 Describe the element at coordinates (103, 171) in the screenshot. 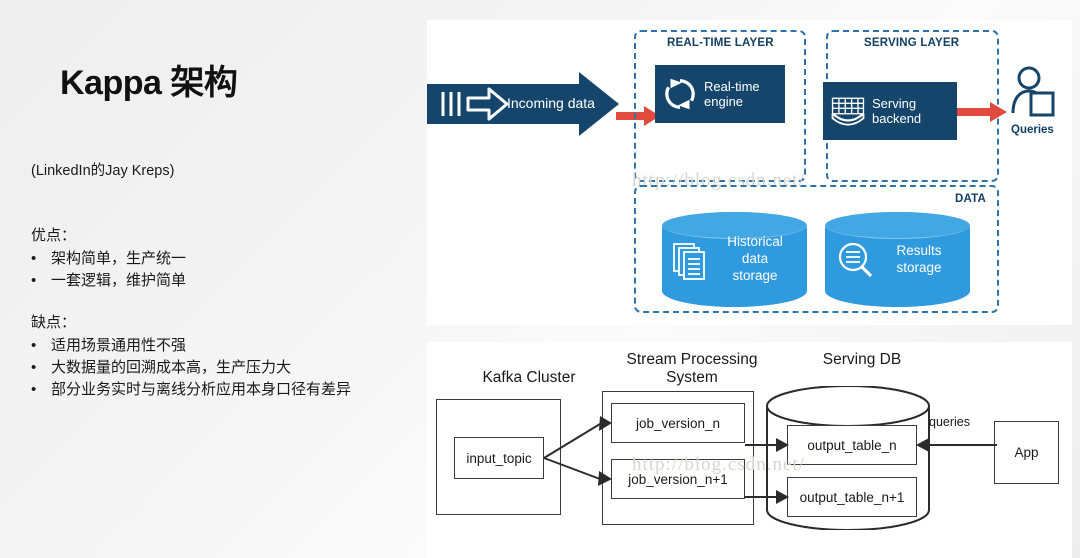

I see `slide-subtitle: (LinkedIn的Jay Kreps)` at that location.